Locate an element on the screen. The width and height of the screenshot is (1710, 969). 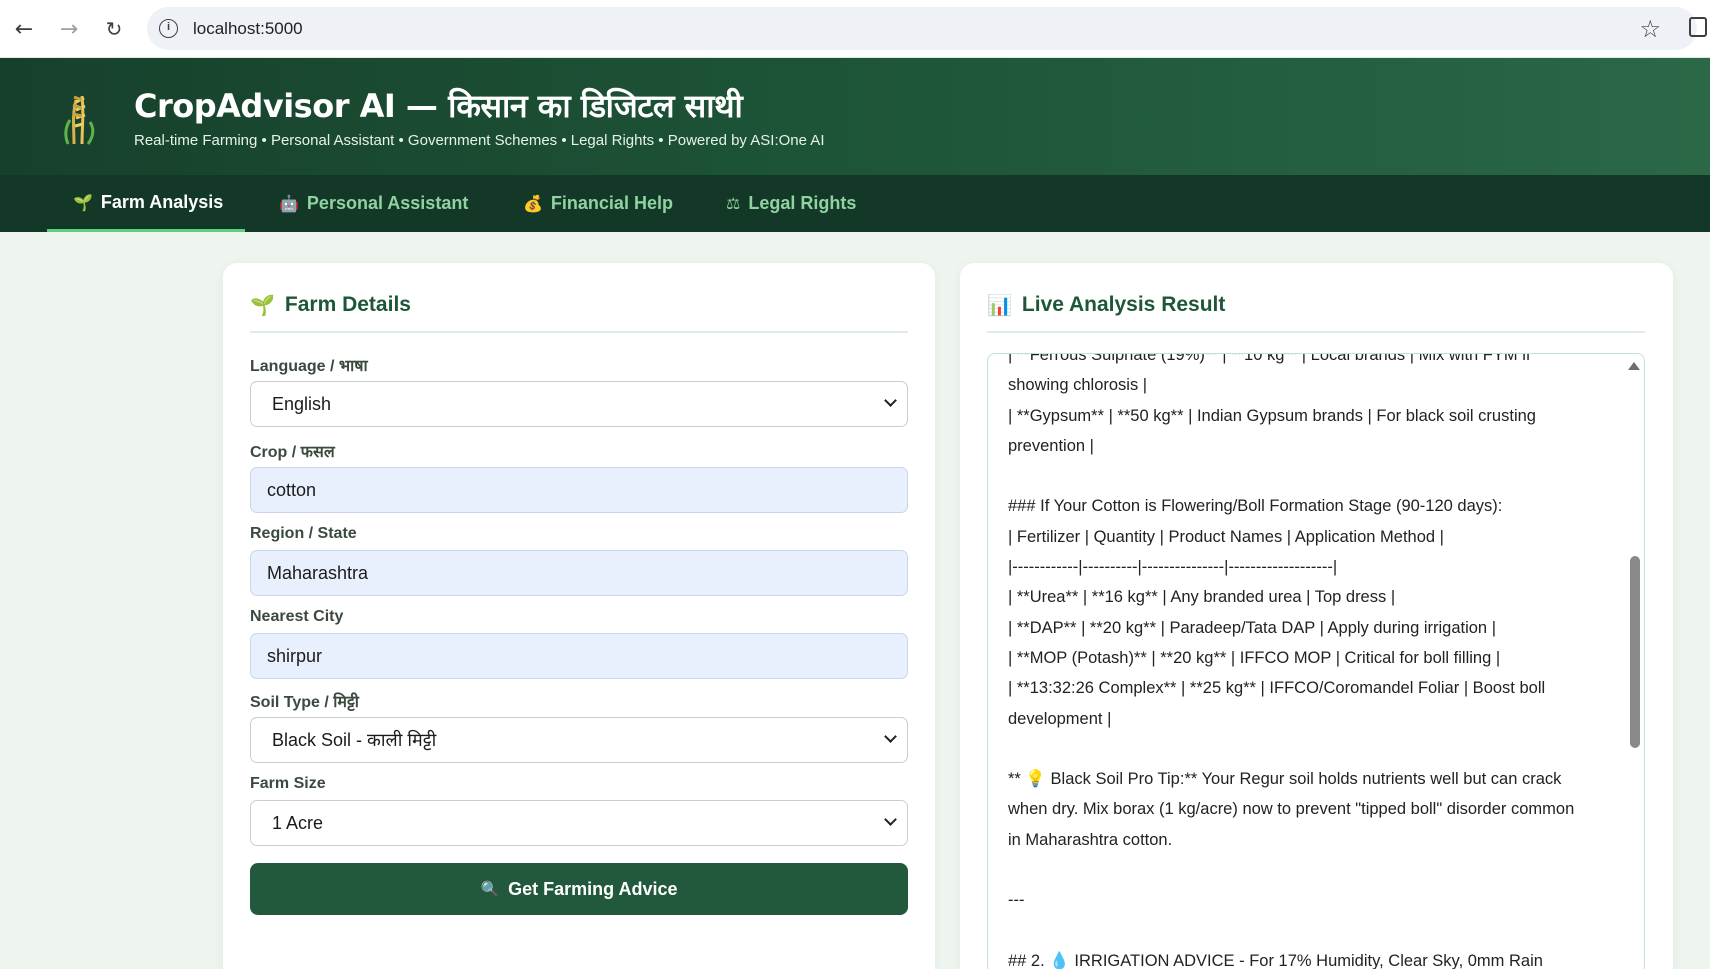
crop-input: cotton is located at coordinates (579, 490).